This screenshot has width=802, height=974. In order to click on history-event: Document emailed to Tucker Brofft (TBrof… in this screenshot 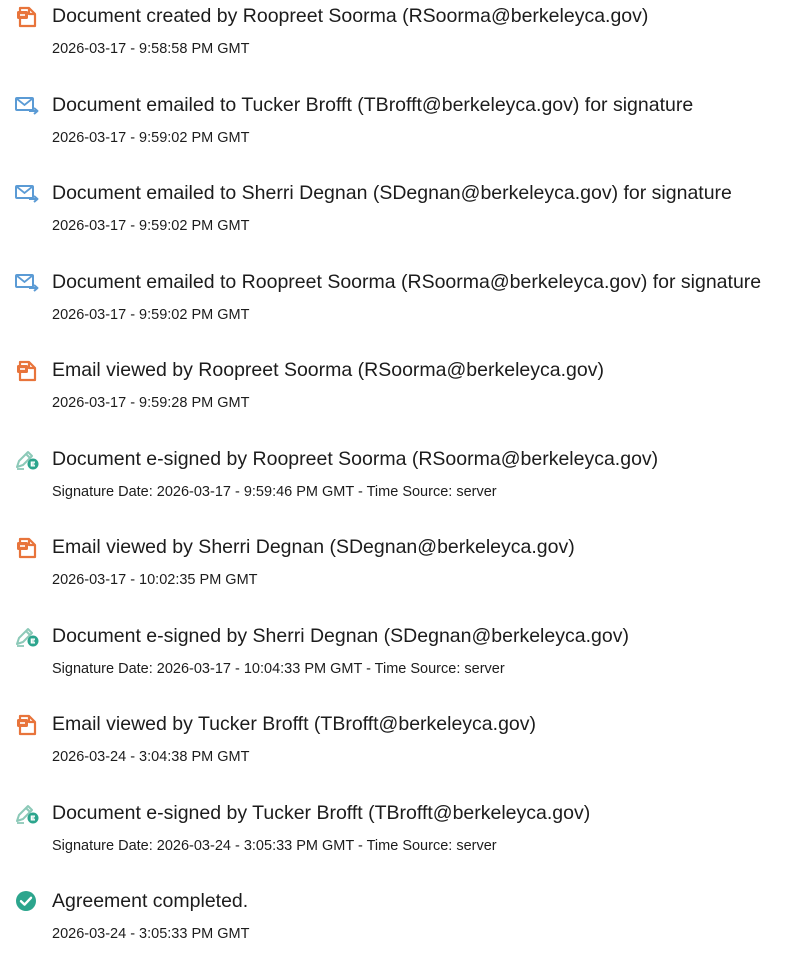, I will do `click(401, 133)`.